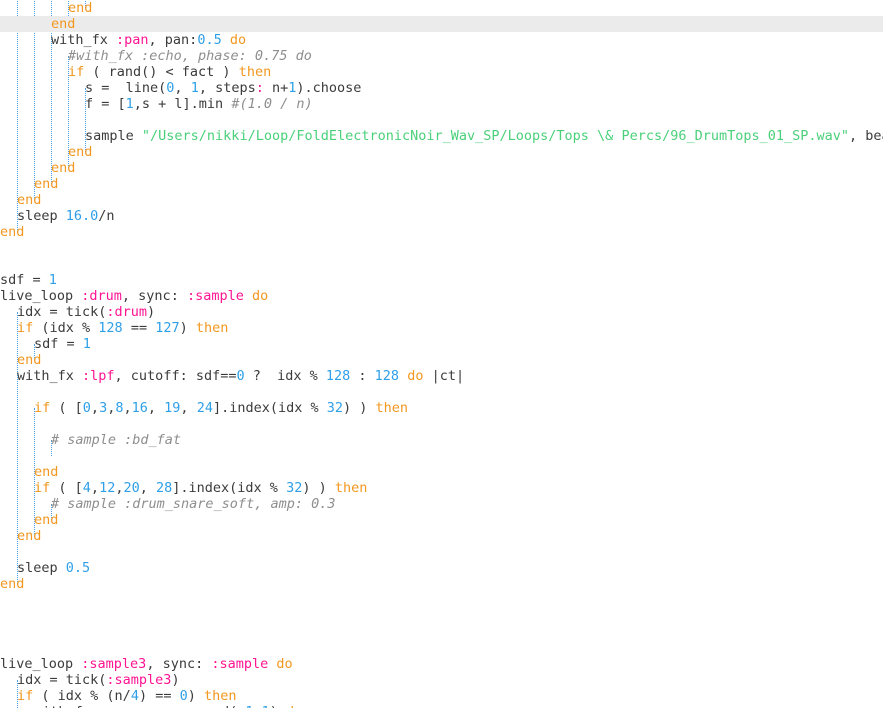 The image size is (883, 708). What do you see at coordinates (441, 56) in the screenshot?
I see `code-line: #with_fx :echo, phase: 0.75 do` at bounding box center [441, 56].